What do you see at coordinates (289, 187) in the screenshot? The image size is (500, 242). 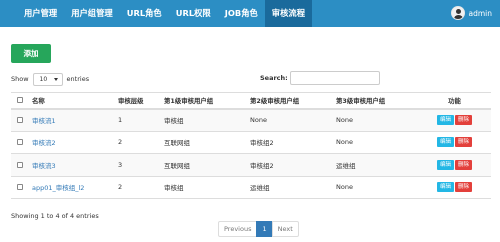 I see `group2-cell: 运维组` at bounding box center [289, 187].